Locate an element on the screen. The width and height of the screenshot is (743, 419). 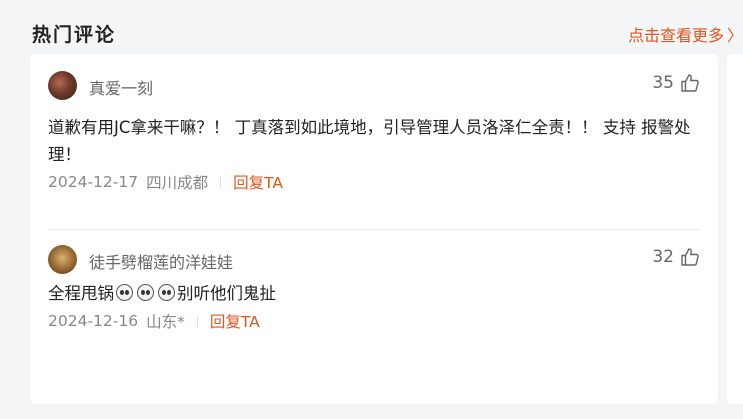
comment-divider is located at coordinates (374, 229).